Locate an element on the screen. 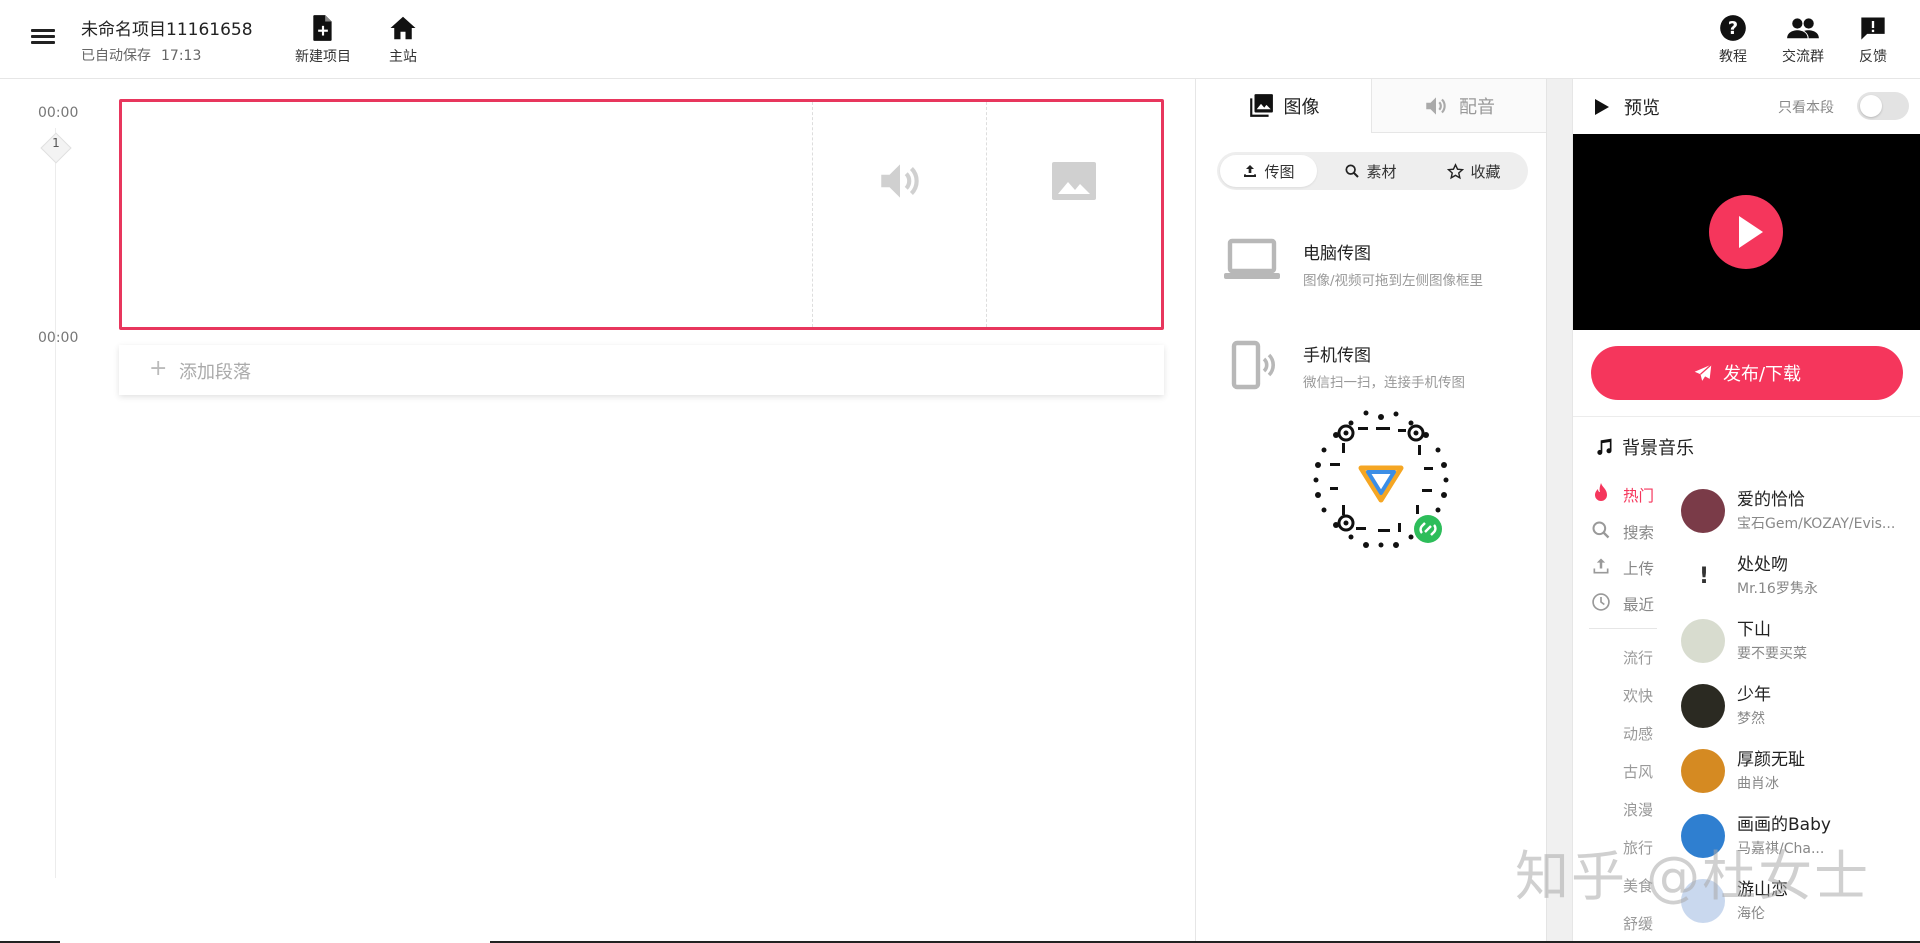  song-cover: ! is located at coordinates (1703, 576).